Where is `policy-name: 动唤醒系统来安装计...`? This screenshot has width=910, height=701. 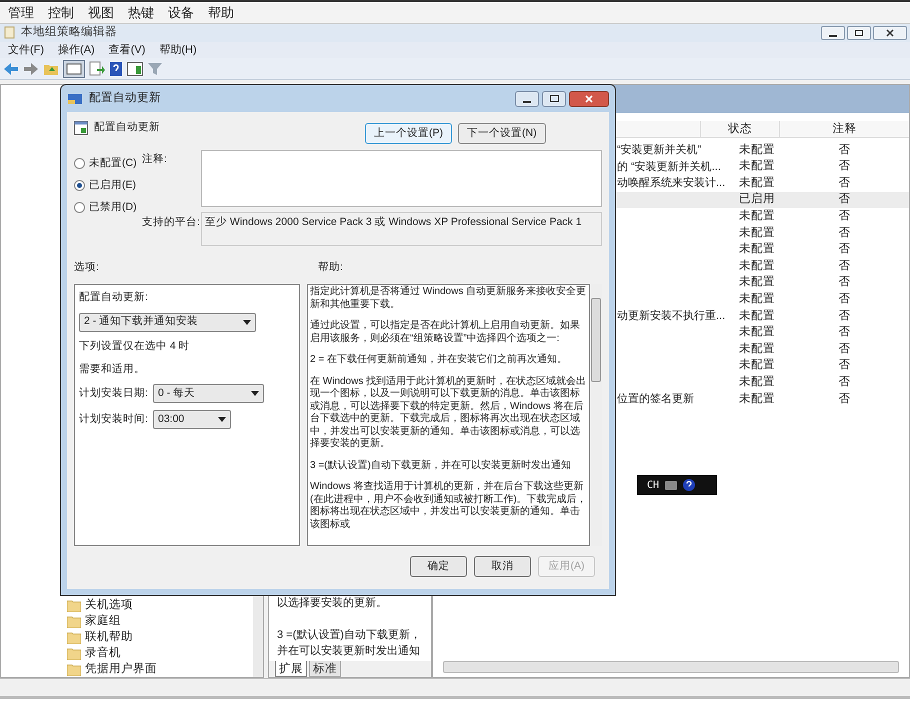
policy-name: 动唤醒系统来安装计... is located at coordinates (671, 183).